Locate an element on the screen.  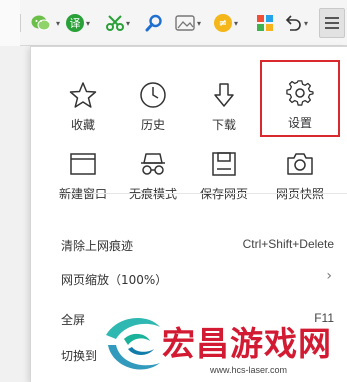
save-page-item: 保存网页 is located at coordinates (224, 175).